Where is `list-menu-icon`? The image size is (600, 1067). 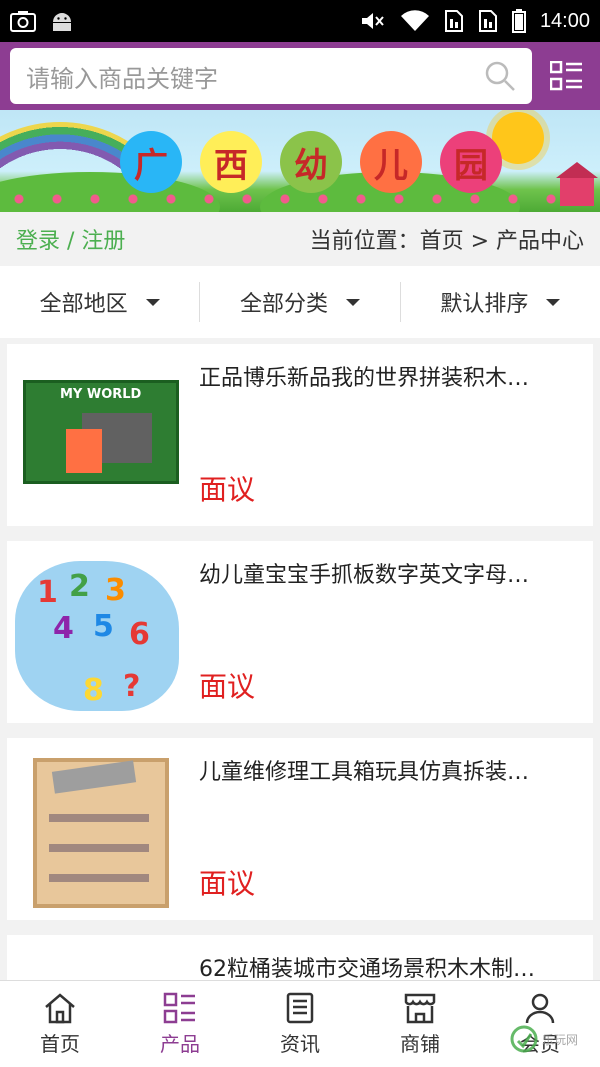 list-menu-icon is located at coordinates (566, 76).